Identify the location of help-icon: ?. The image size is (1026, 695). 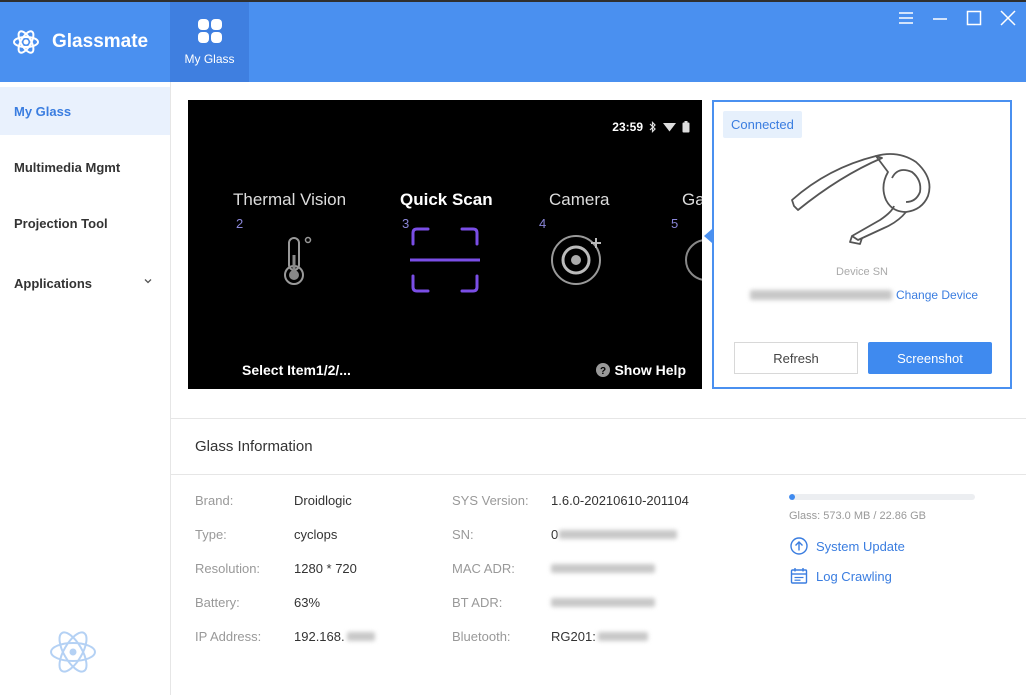
(603, 370).